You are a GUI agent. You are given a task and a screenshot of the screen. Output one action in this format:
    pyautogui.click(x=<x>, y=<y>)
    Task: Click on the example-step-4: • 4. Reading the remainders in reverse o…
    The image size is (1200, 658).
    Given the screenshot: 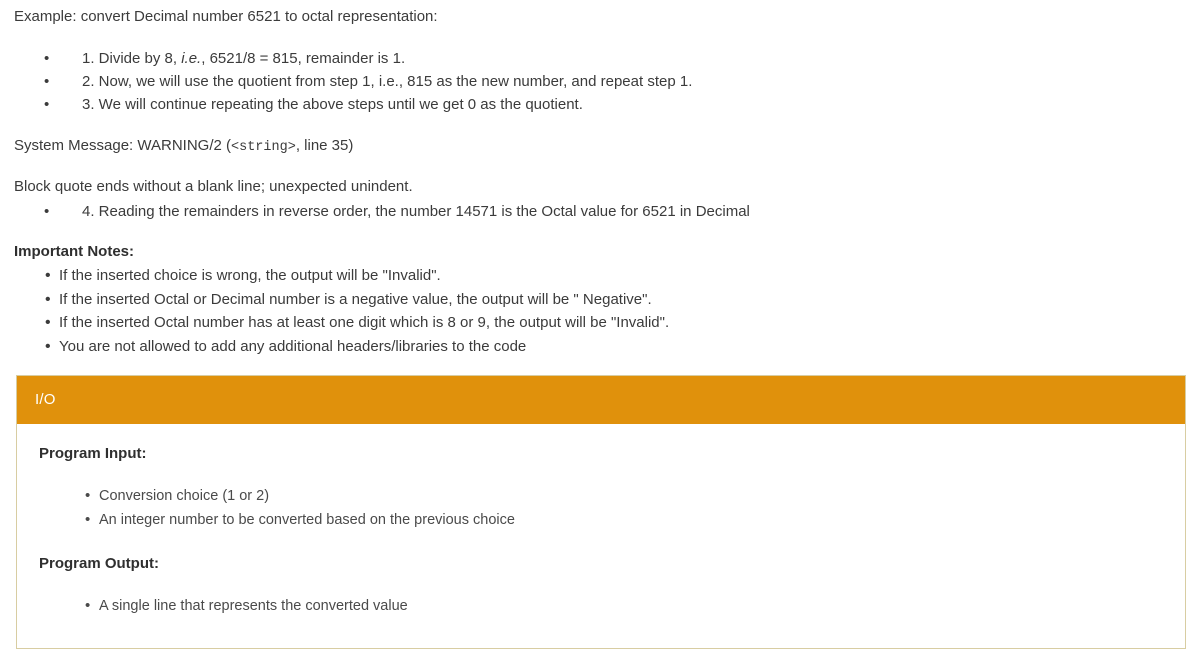 What is the action you would take?
    pyautogui.click(x=375, y=211)
    